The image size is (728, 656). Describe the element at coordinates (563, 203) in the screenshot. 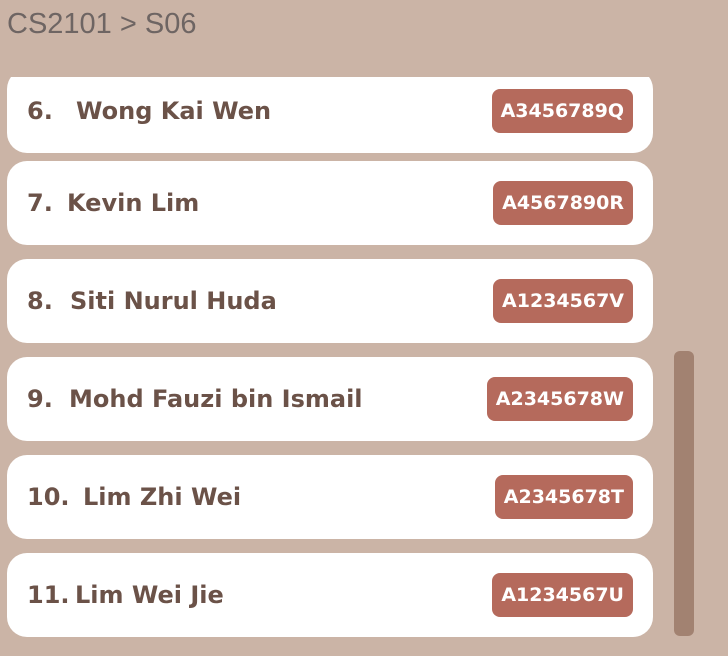

I see `student-id-badge: A4567890R` at that location.